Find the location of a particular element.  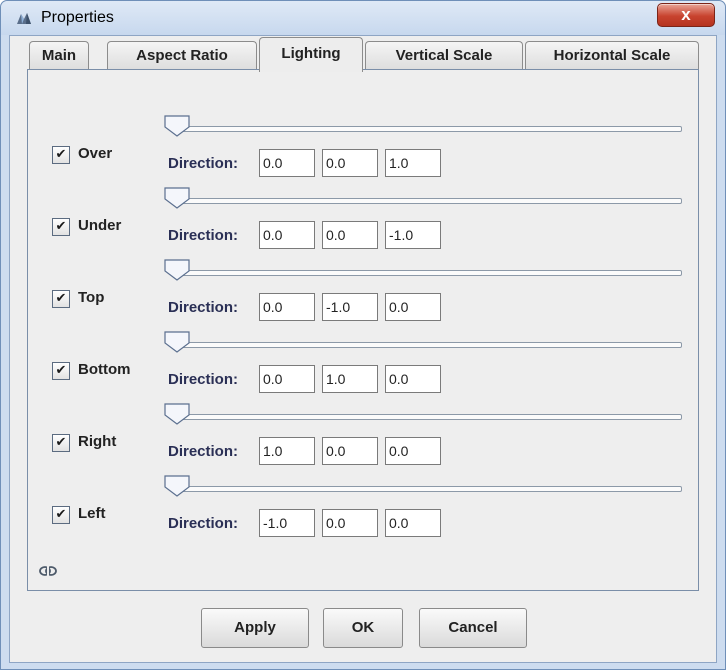

left-checkbox: ✔ is located at coordinates (61, 515).